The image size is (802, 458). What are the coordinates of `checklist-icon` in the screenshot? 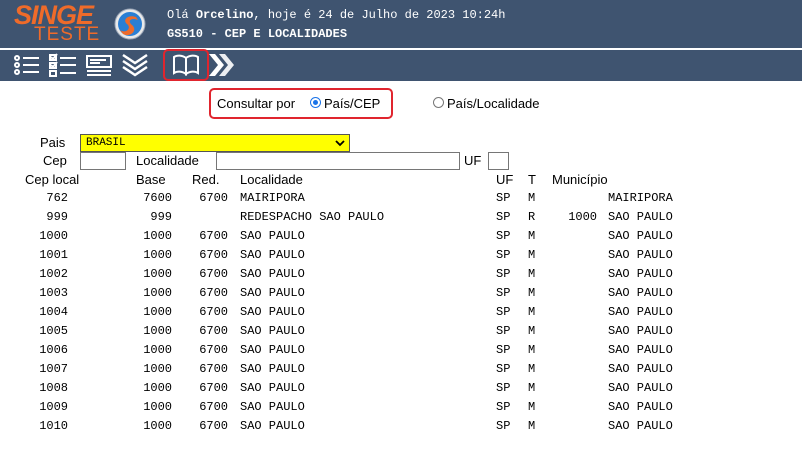 It's located at (63, 65).